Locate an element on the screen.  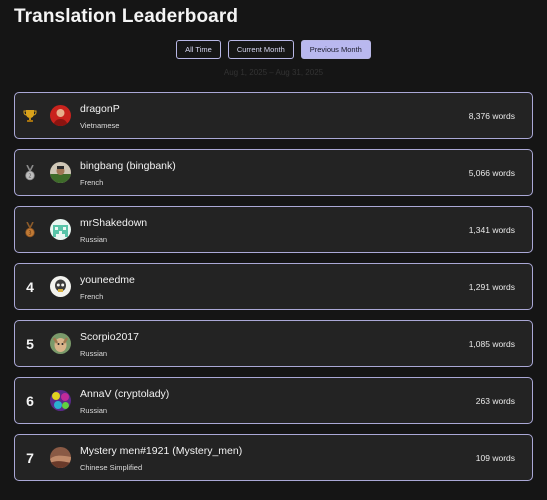
trophy-icon is located at coordinates (30, 115).